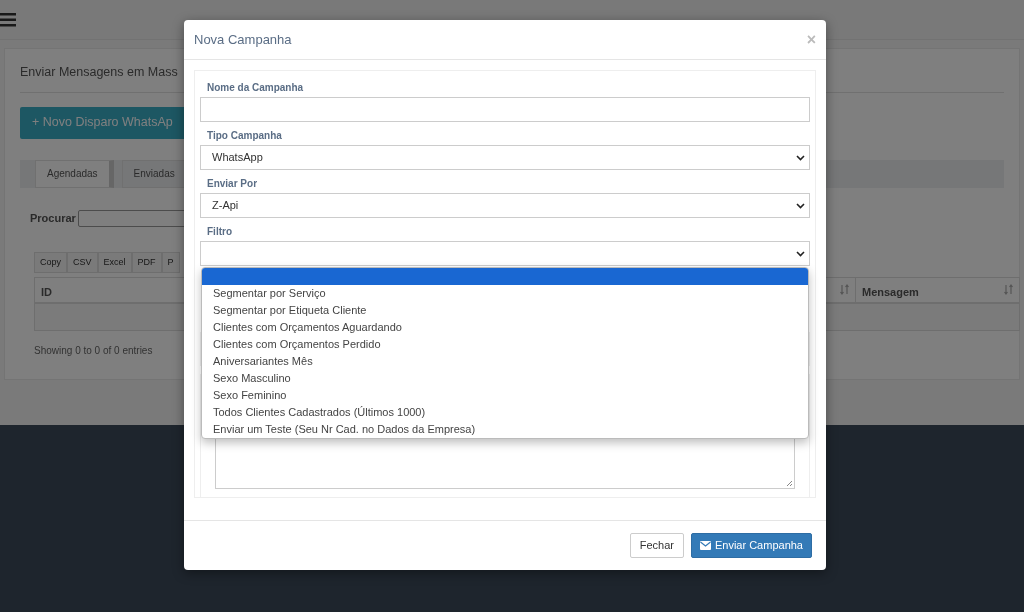 Image resolution: width=1024 pixels, height=612 pixels. I want to click on search-label: Procurar, so click(53, 218).